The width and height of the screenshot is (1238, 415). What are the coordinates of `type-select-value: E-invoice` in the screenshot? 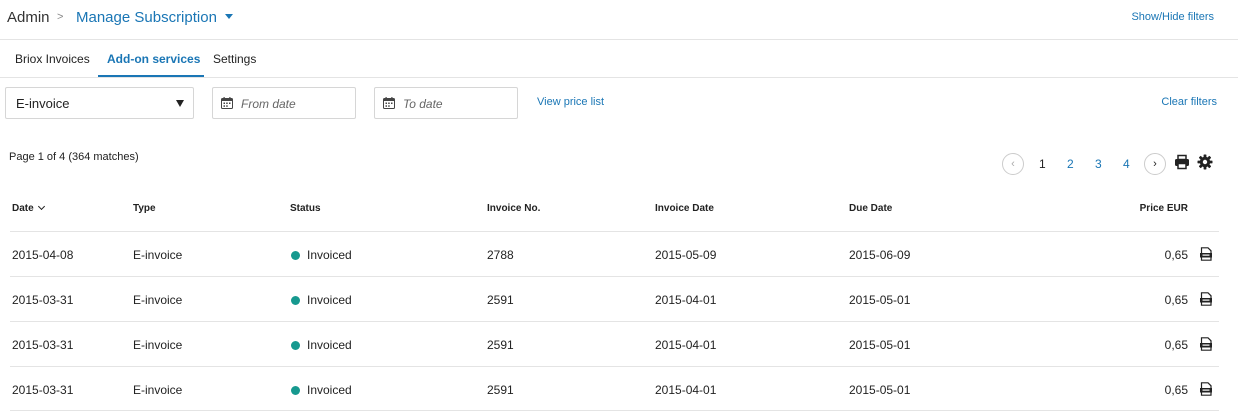 It's located at (43, 103).